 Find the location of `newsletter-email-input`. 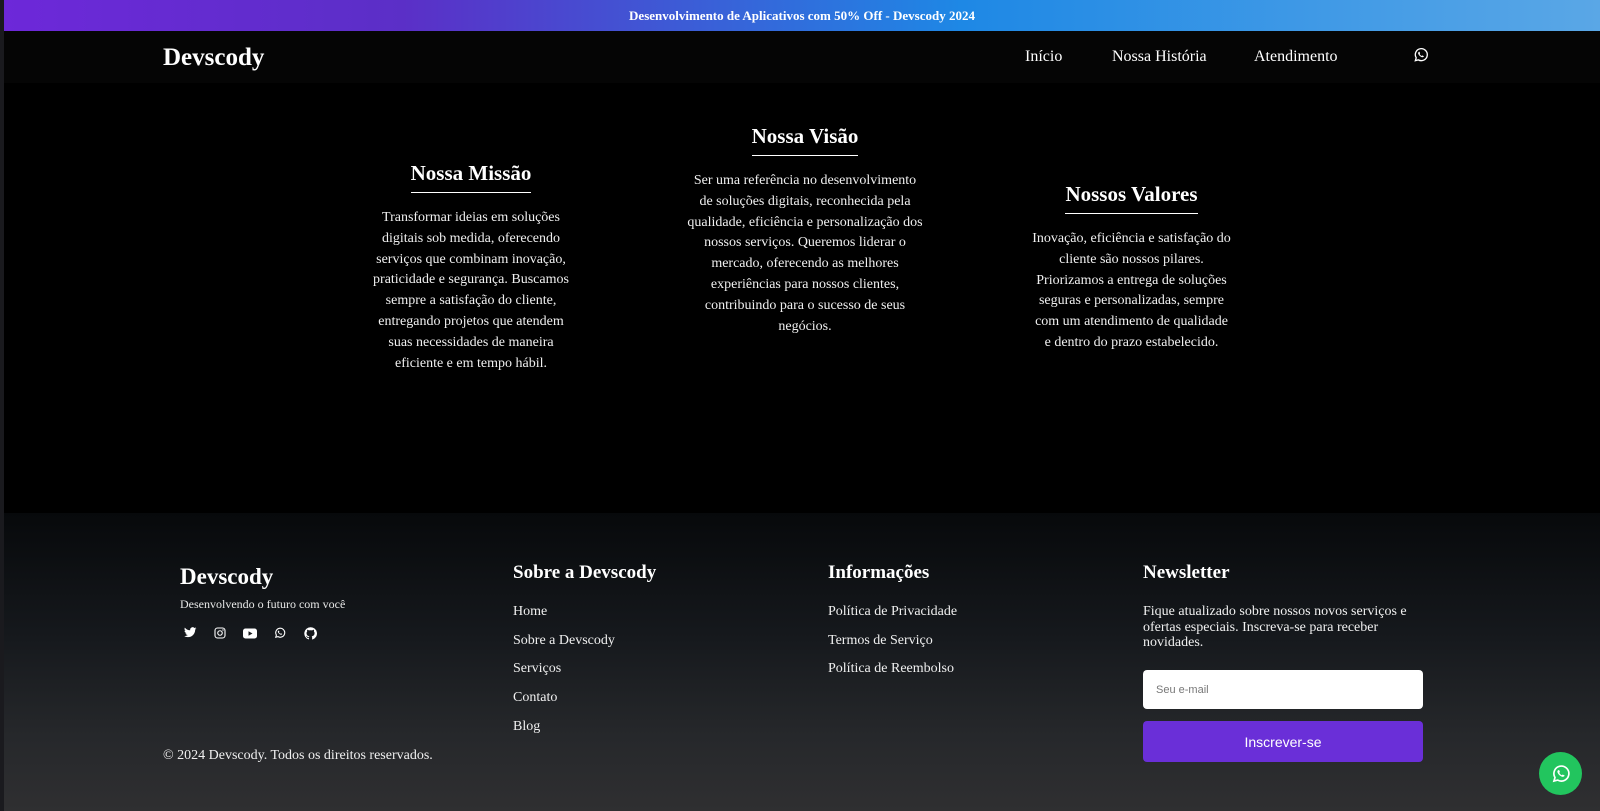

newsletter-email-input is located at coordinates (1283, 689).